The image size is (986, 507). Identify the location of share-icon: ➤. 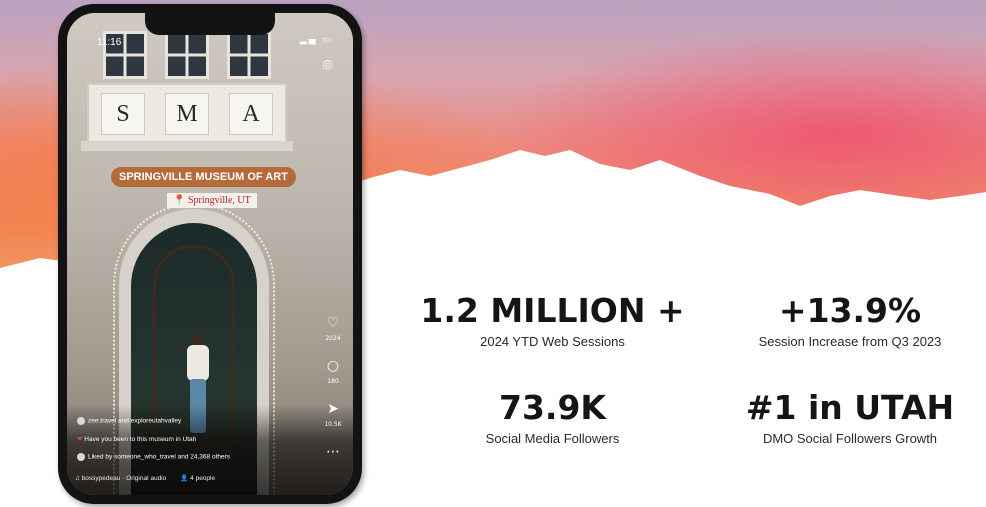
(333, 409).